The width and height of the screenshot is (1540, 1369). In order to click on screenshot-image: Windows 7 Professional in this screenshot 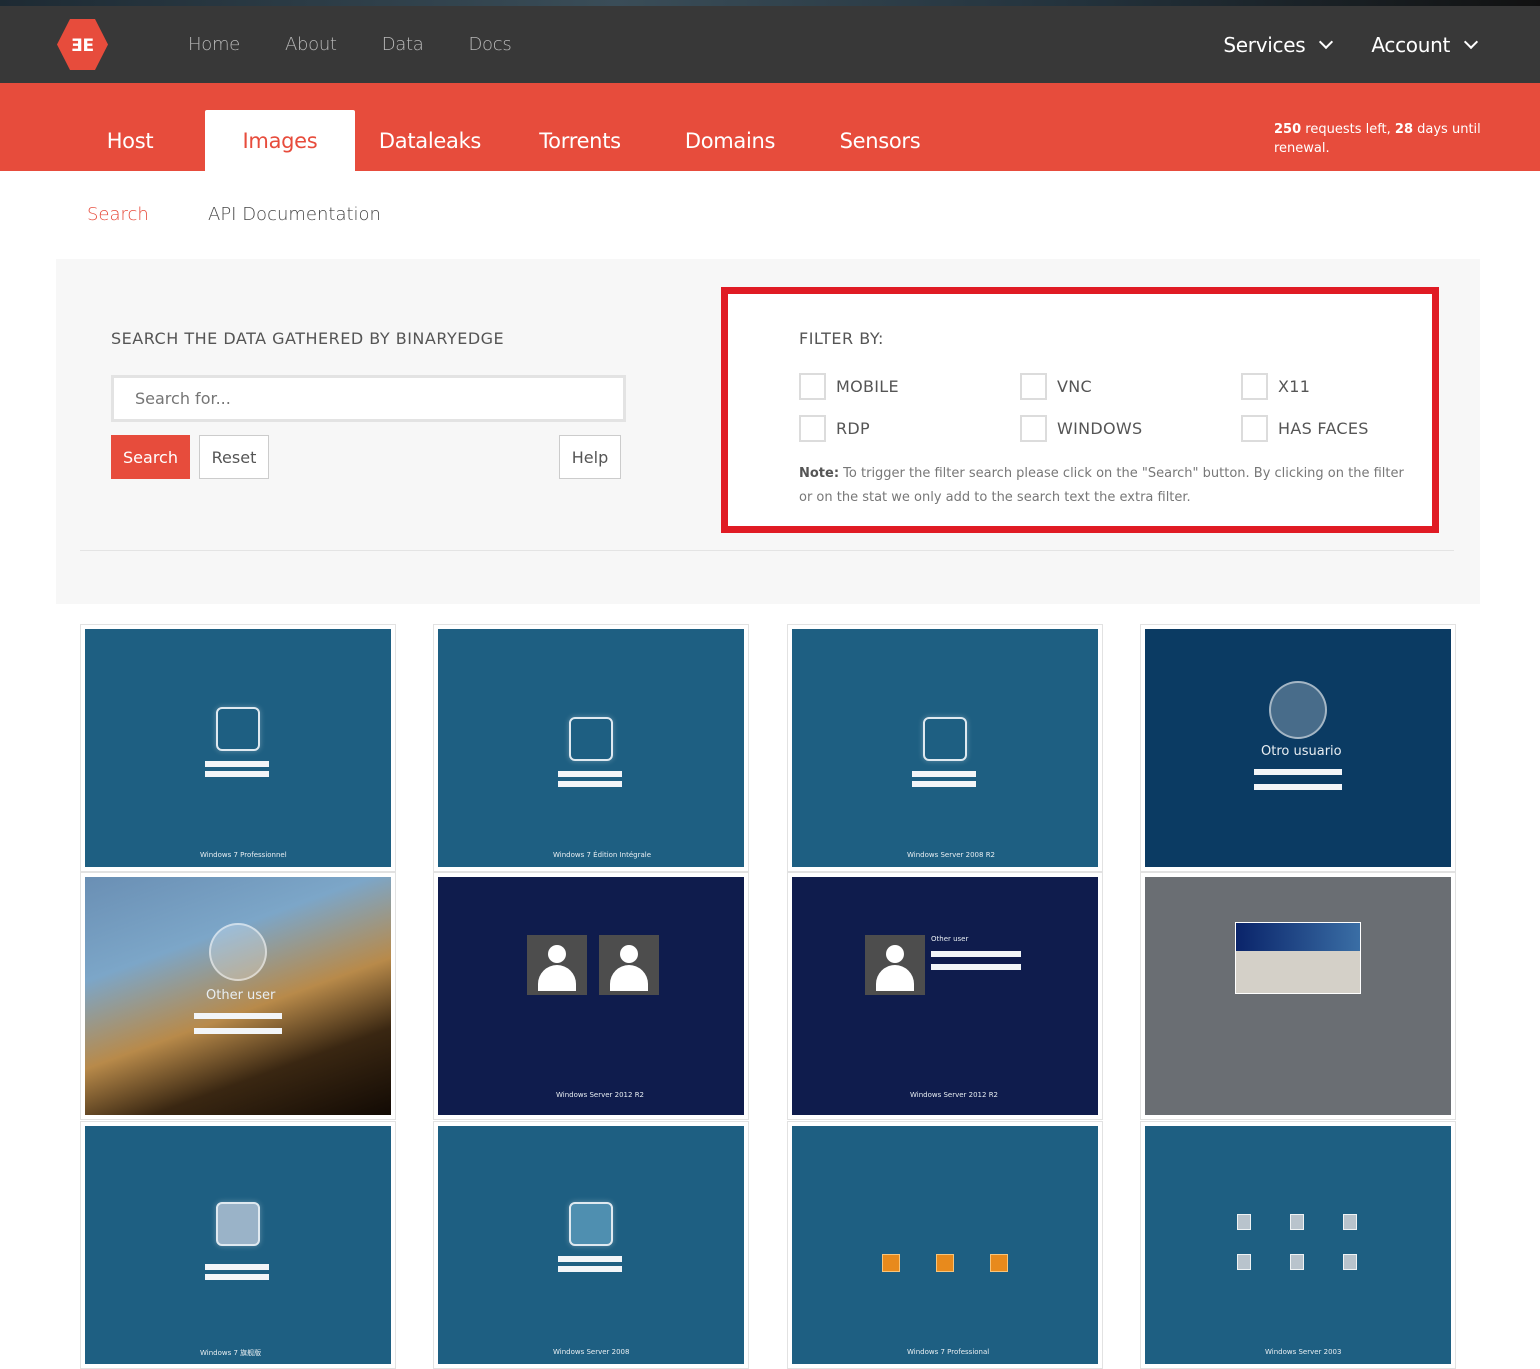, I will do `click(945, 1245)`.